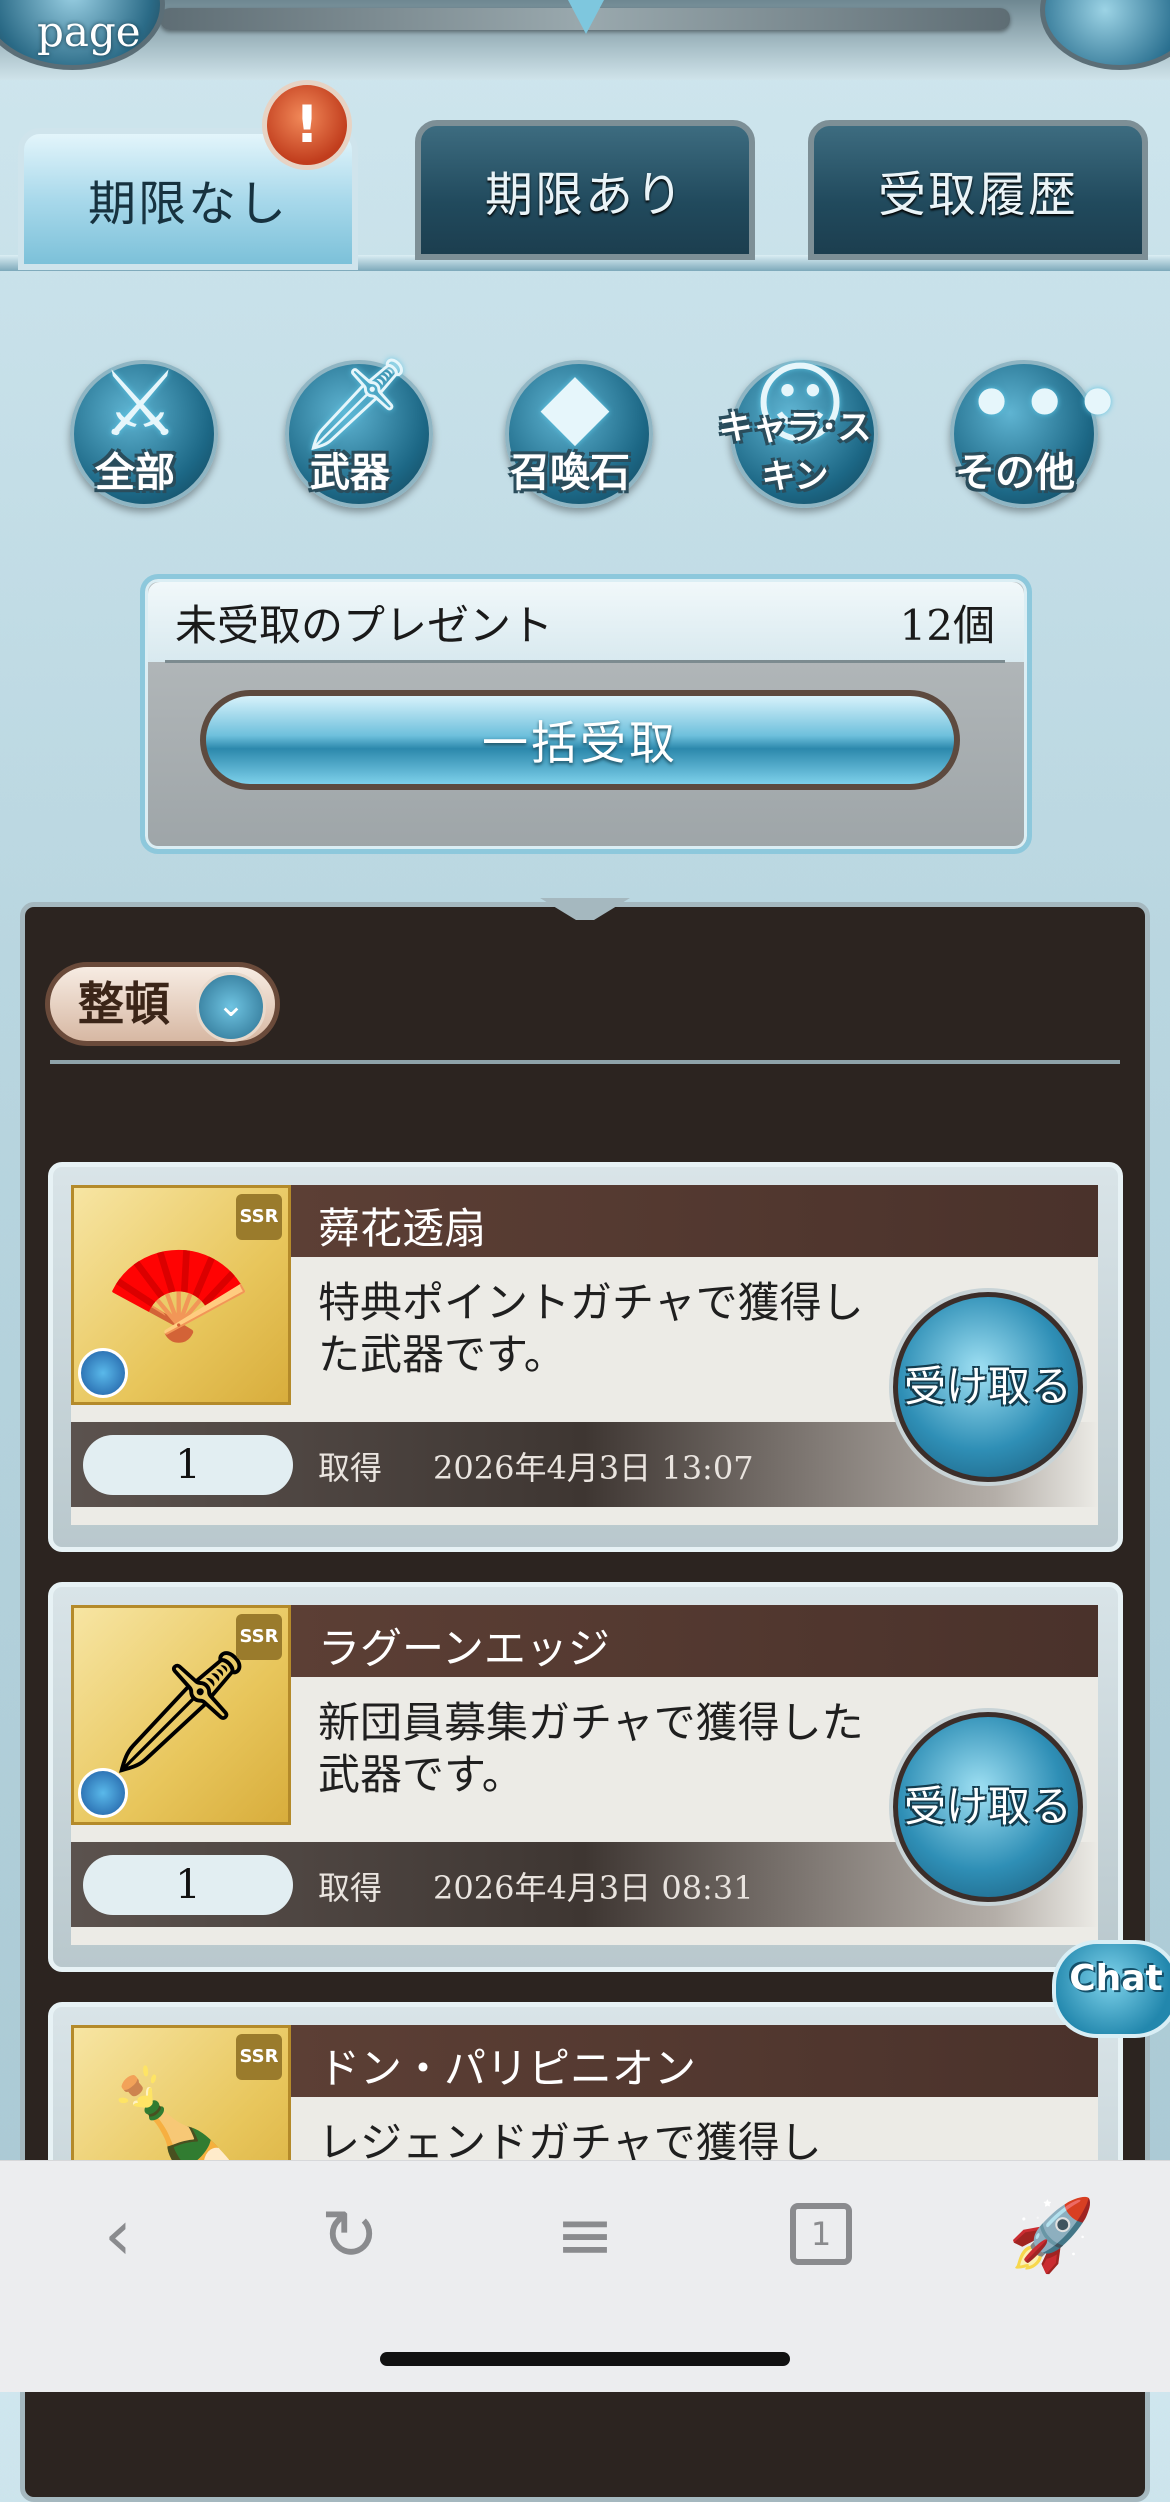  Describe the element at coordinates (89, 31) in the screenshot. I see `page-badge-label: page` at that location.